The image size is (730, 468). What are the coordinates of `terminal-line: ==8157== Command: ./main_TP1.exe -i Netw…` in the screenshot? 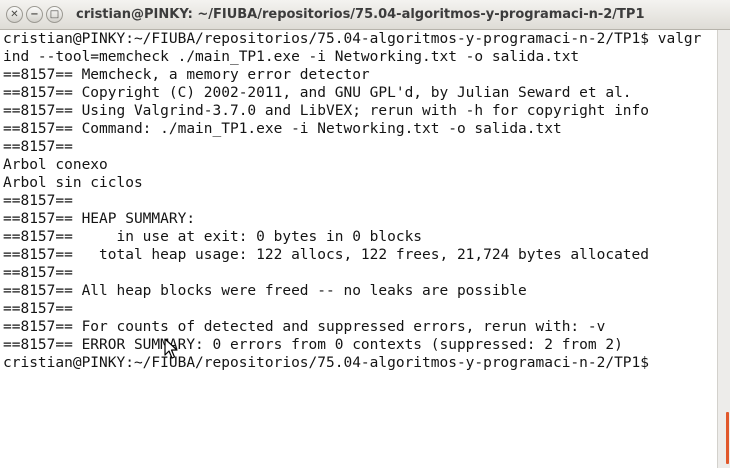 It's located at (282, 129).